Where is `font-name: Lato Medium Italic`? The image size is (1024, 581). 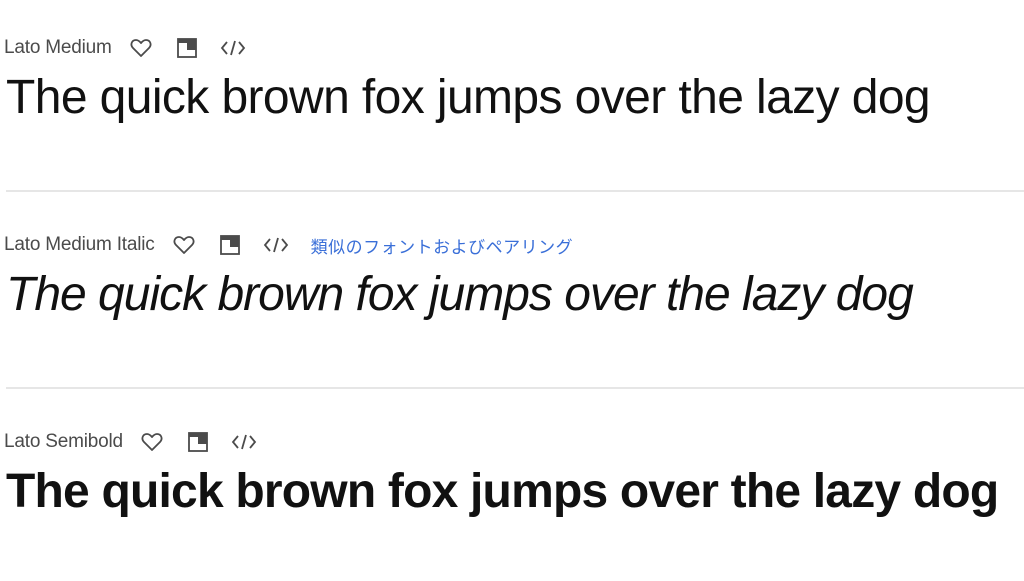
font-name: Lato Medium Italic is located at coordinates (79, 245).